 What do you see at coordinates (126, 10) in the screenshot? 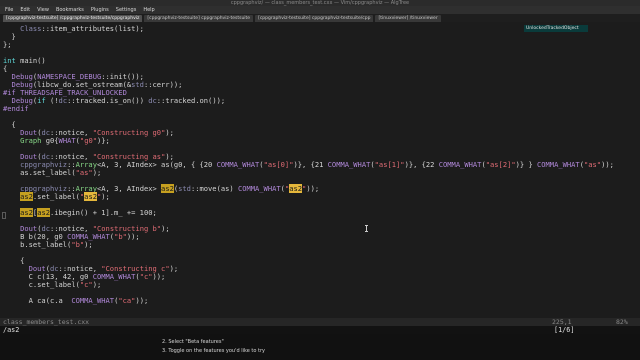
I see `menu-settings: Settings` at bounding box center [126, 10].